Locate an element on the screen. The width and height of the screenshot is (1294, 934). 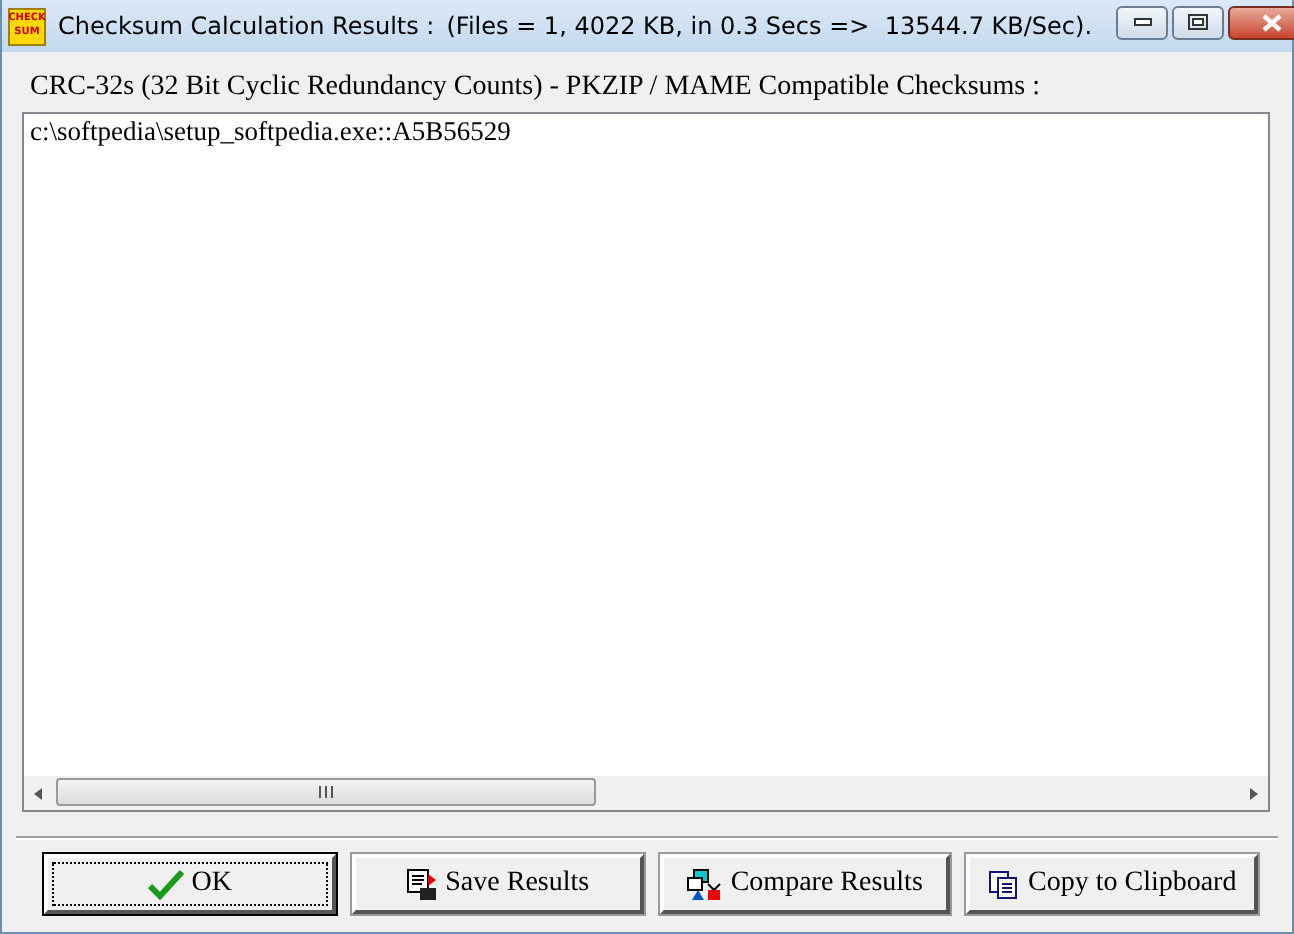
compare-shapes-icon is located at coordinates (704, 884).